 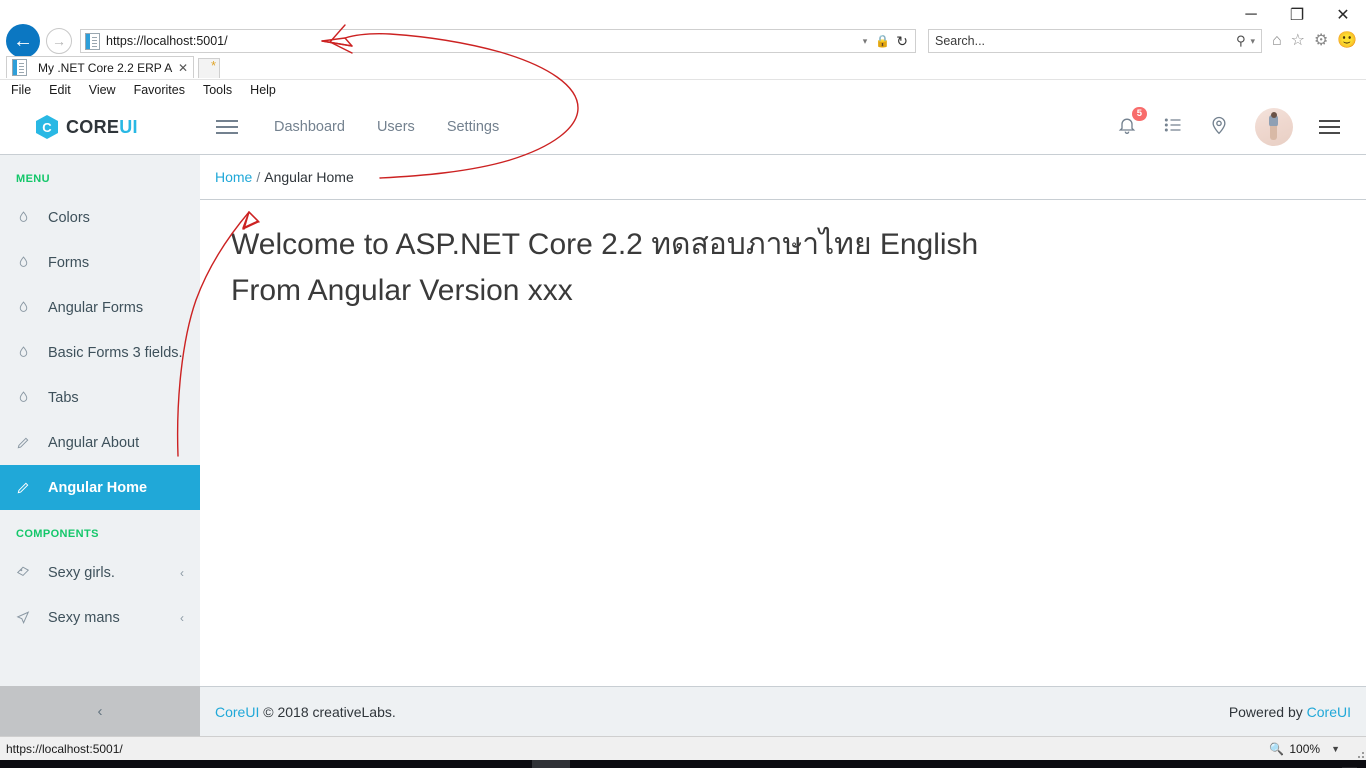 I want to click on visual-studio-2-icon, so click(x=247, y=764).